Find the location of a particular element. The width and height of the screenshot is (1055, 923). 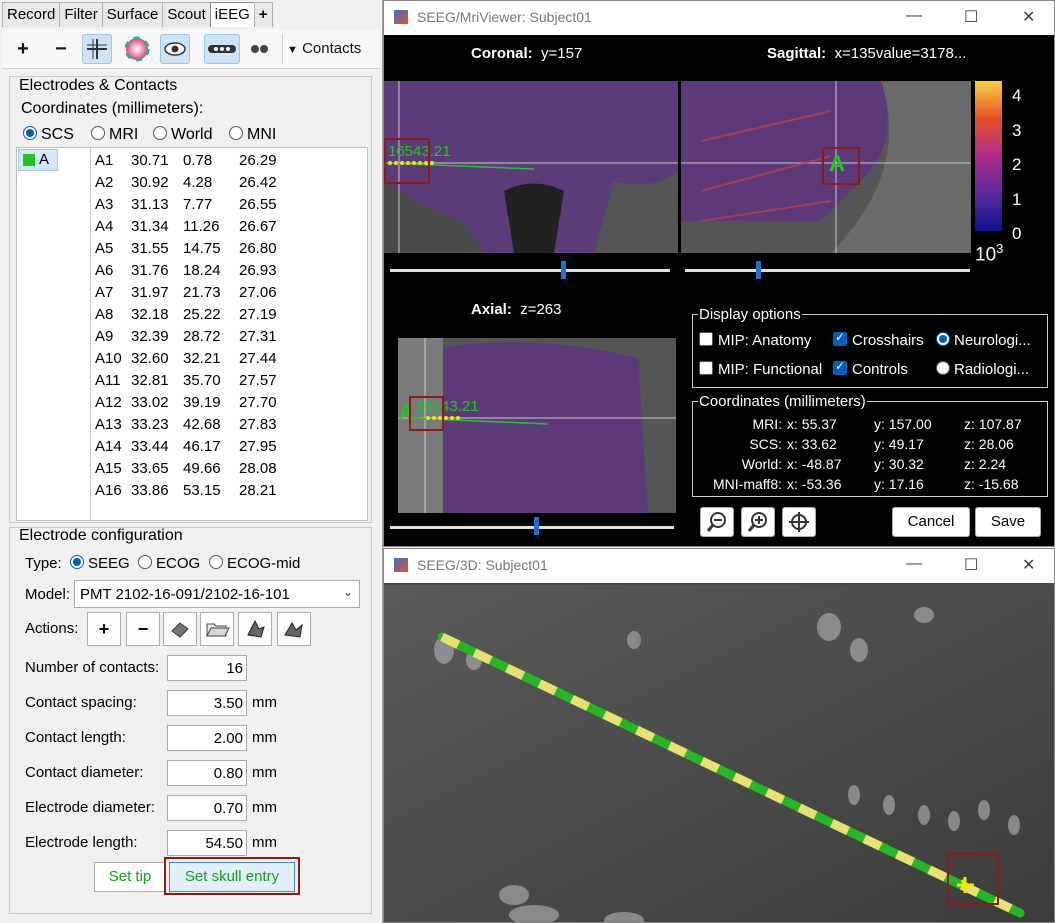

tab-surface: Surface is located at coordinates (132, 14).